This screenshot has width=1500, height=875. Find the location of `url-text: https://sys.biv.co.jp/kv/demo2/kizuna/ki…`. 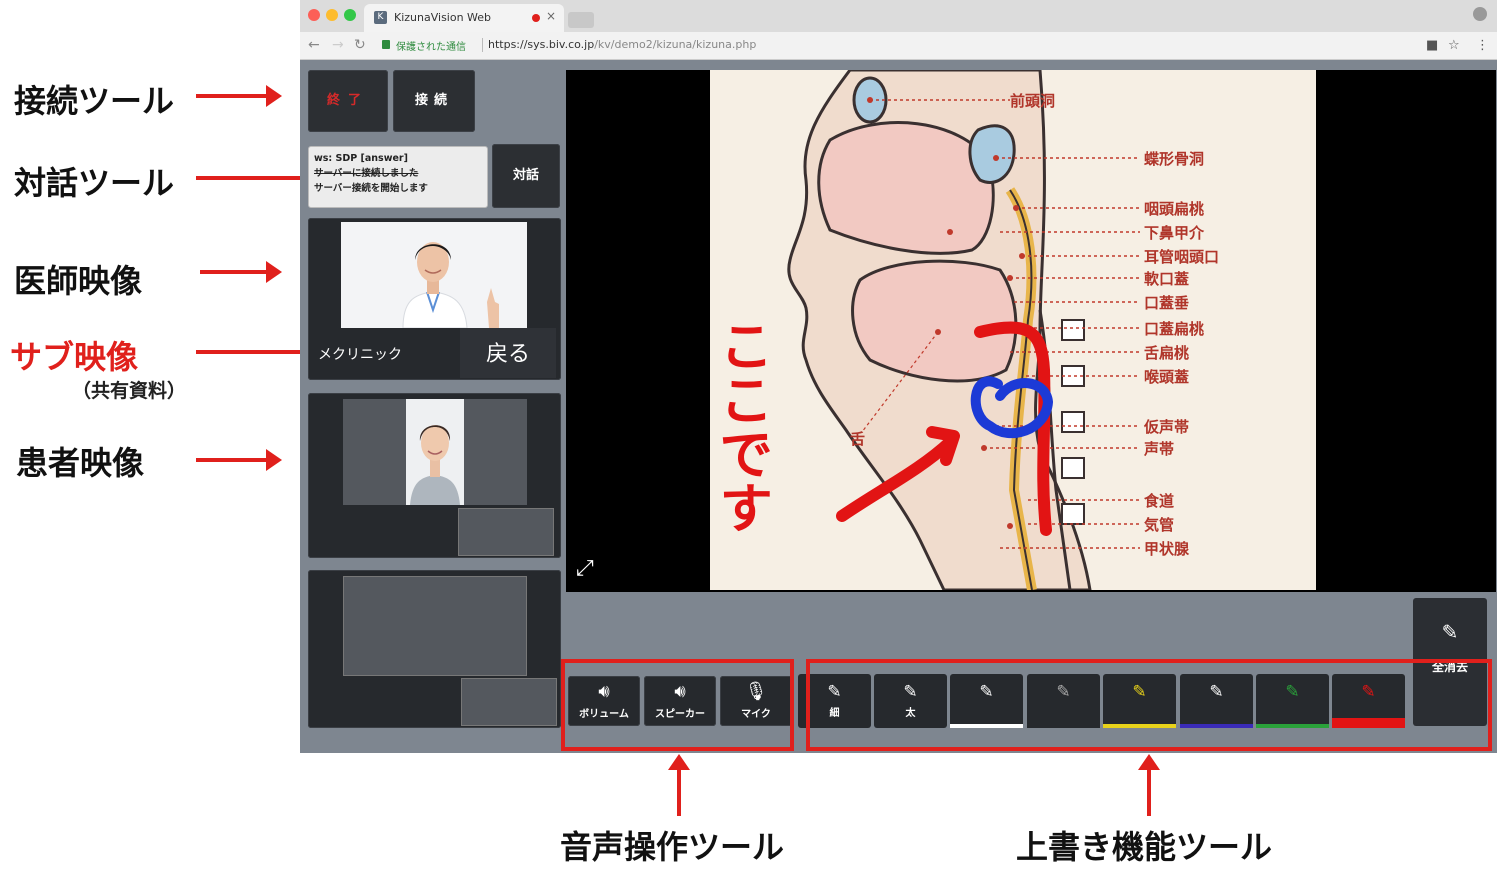

url-text: https://sys.biv.co.jp/kv/demo2/kizuna/ki… is located at coordinates (622, 44).